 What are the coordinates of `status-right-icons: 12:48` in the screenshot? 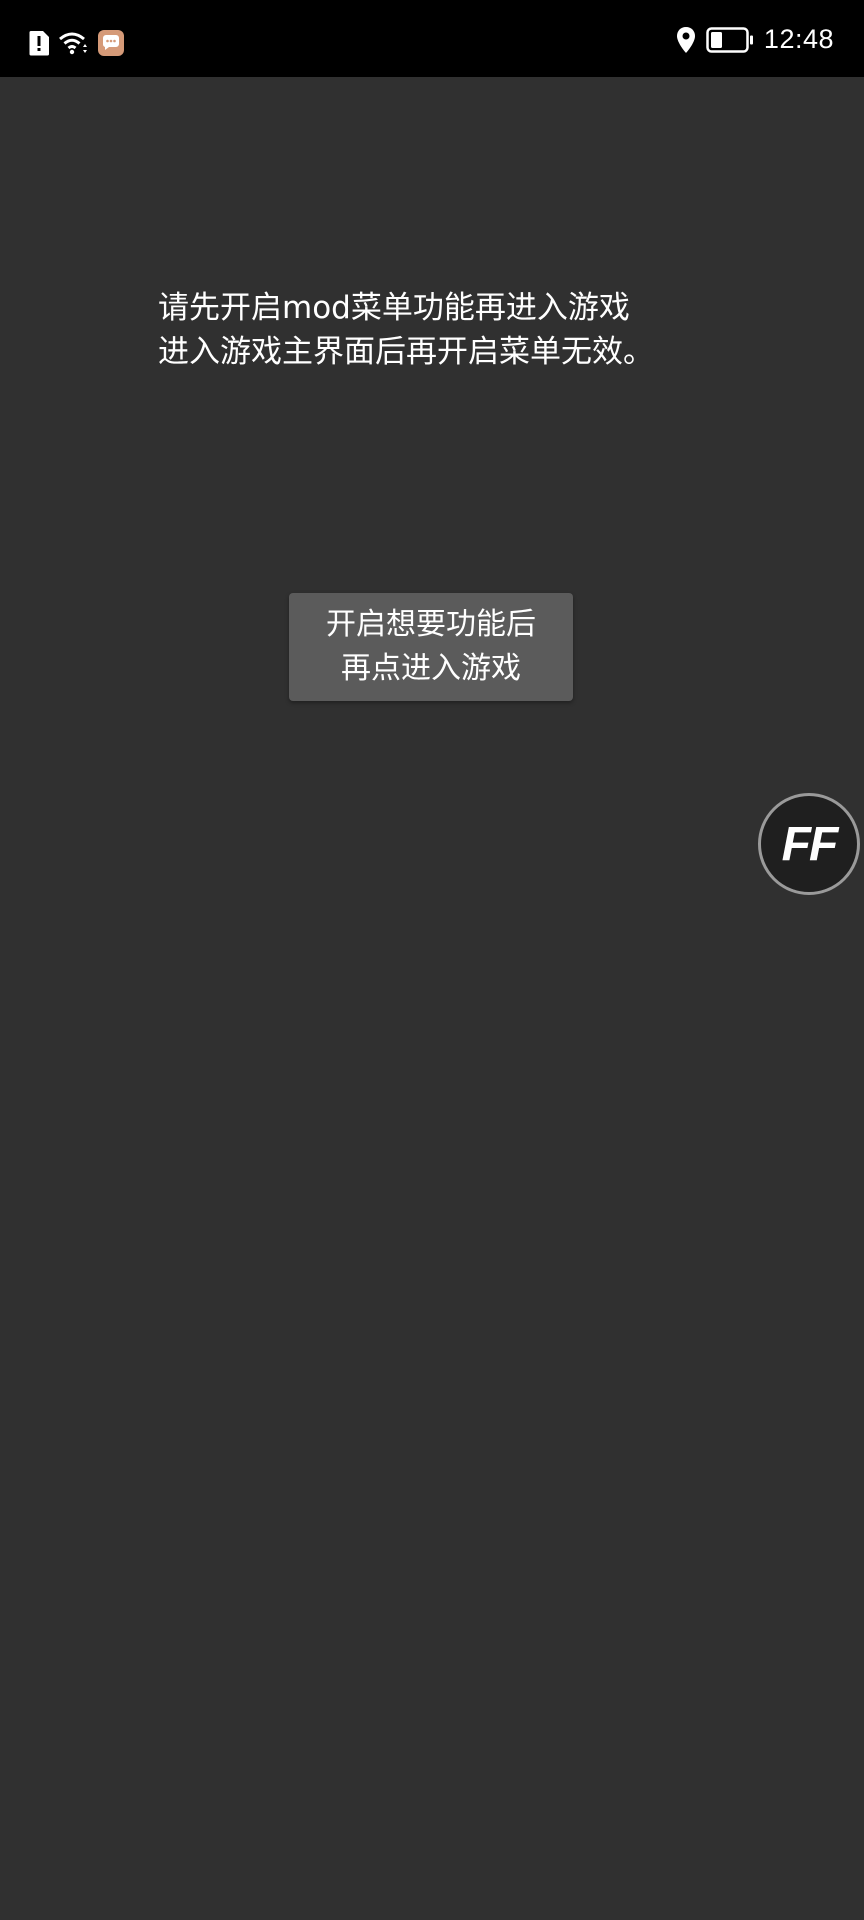 It's located at (755, 39).